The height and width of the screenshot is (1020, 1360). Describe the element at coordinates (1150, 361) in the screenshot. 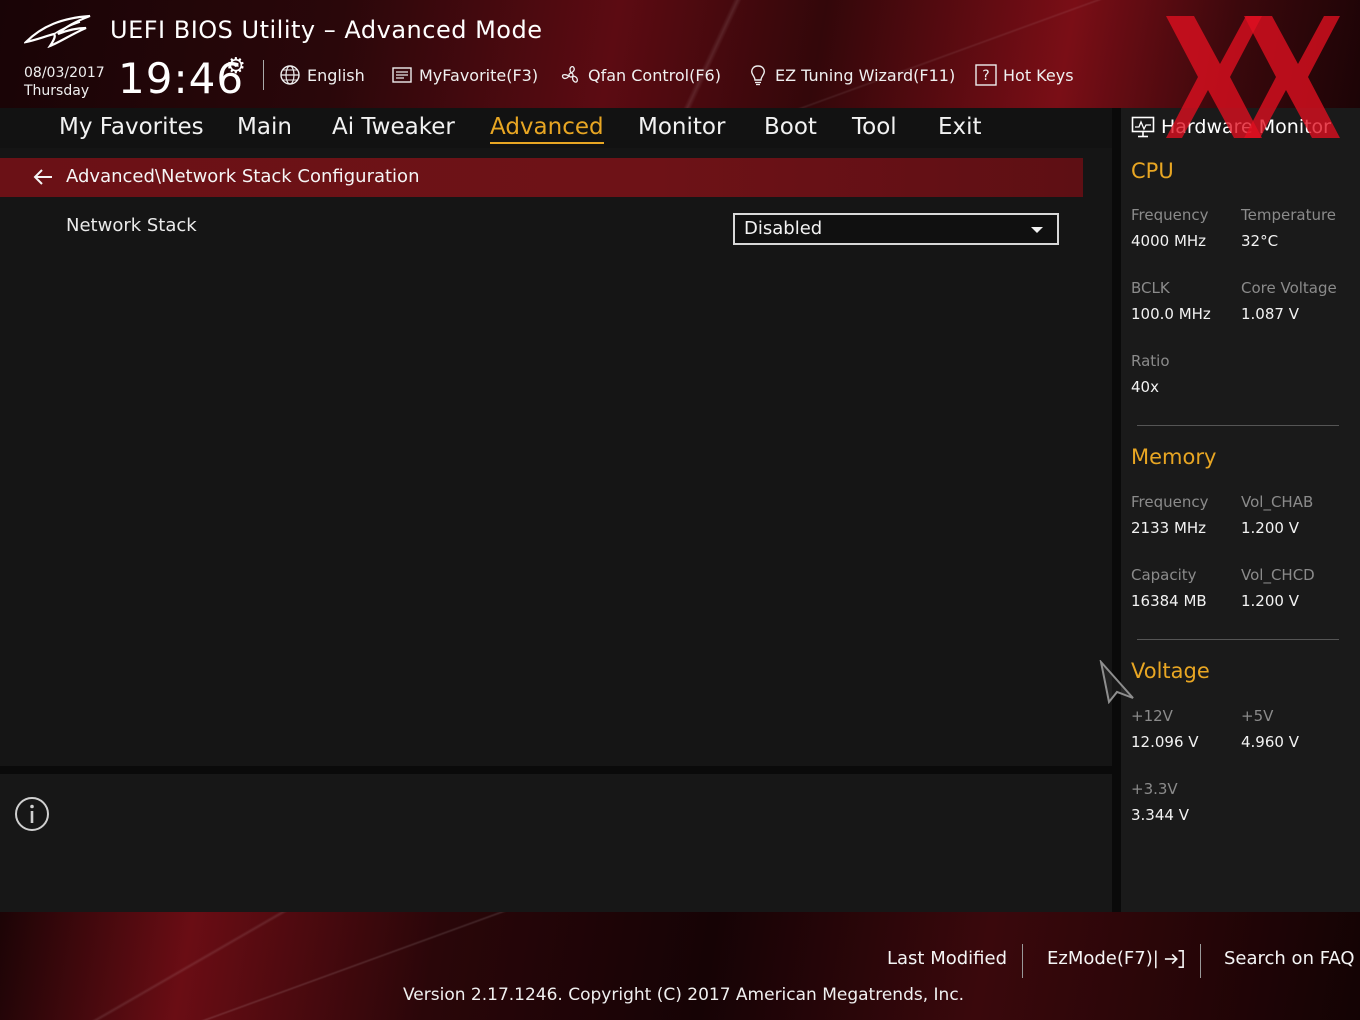

I see `ratio-label: Ratio` at that location.